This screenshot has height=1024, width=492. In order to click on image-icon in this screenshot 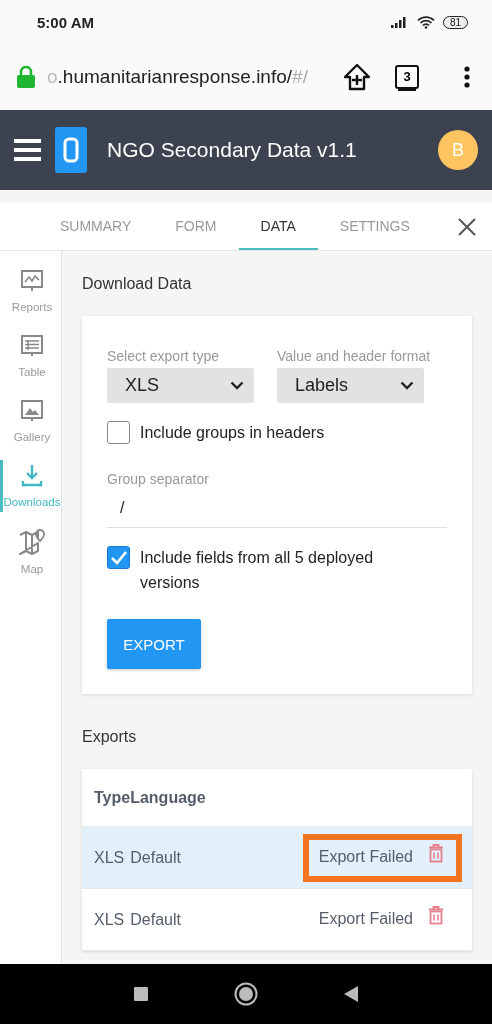, I will do `click(32, 411)`.